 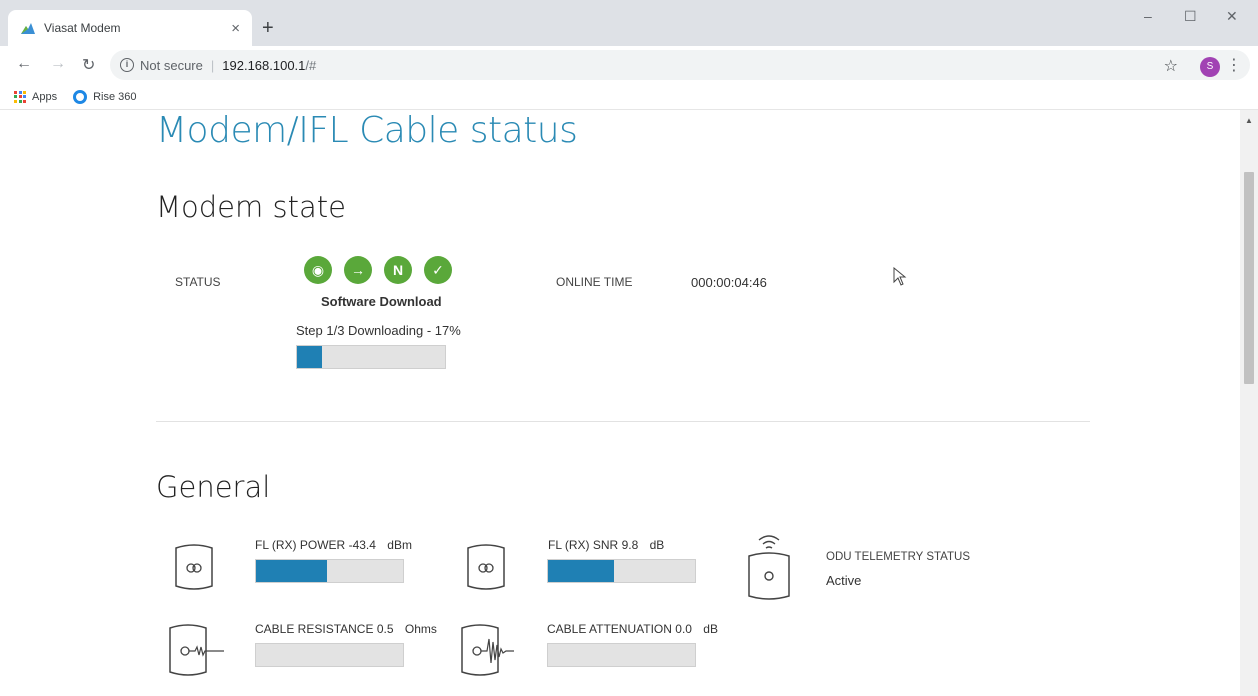 What do you see at coordinates (58, 64) in the screenshot?
I see `forward-icon: →` at bounding box center [58, 64].